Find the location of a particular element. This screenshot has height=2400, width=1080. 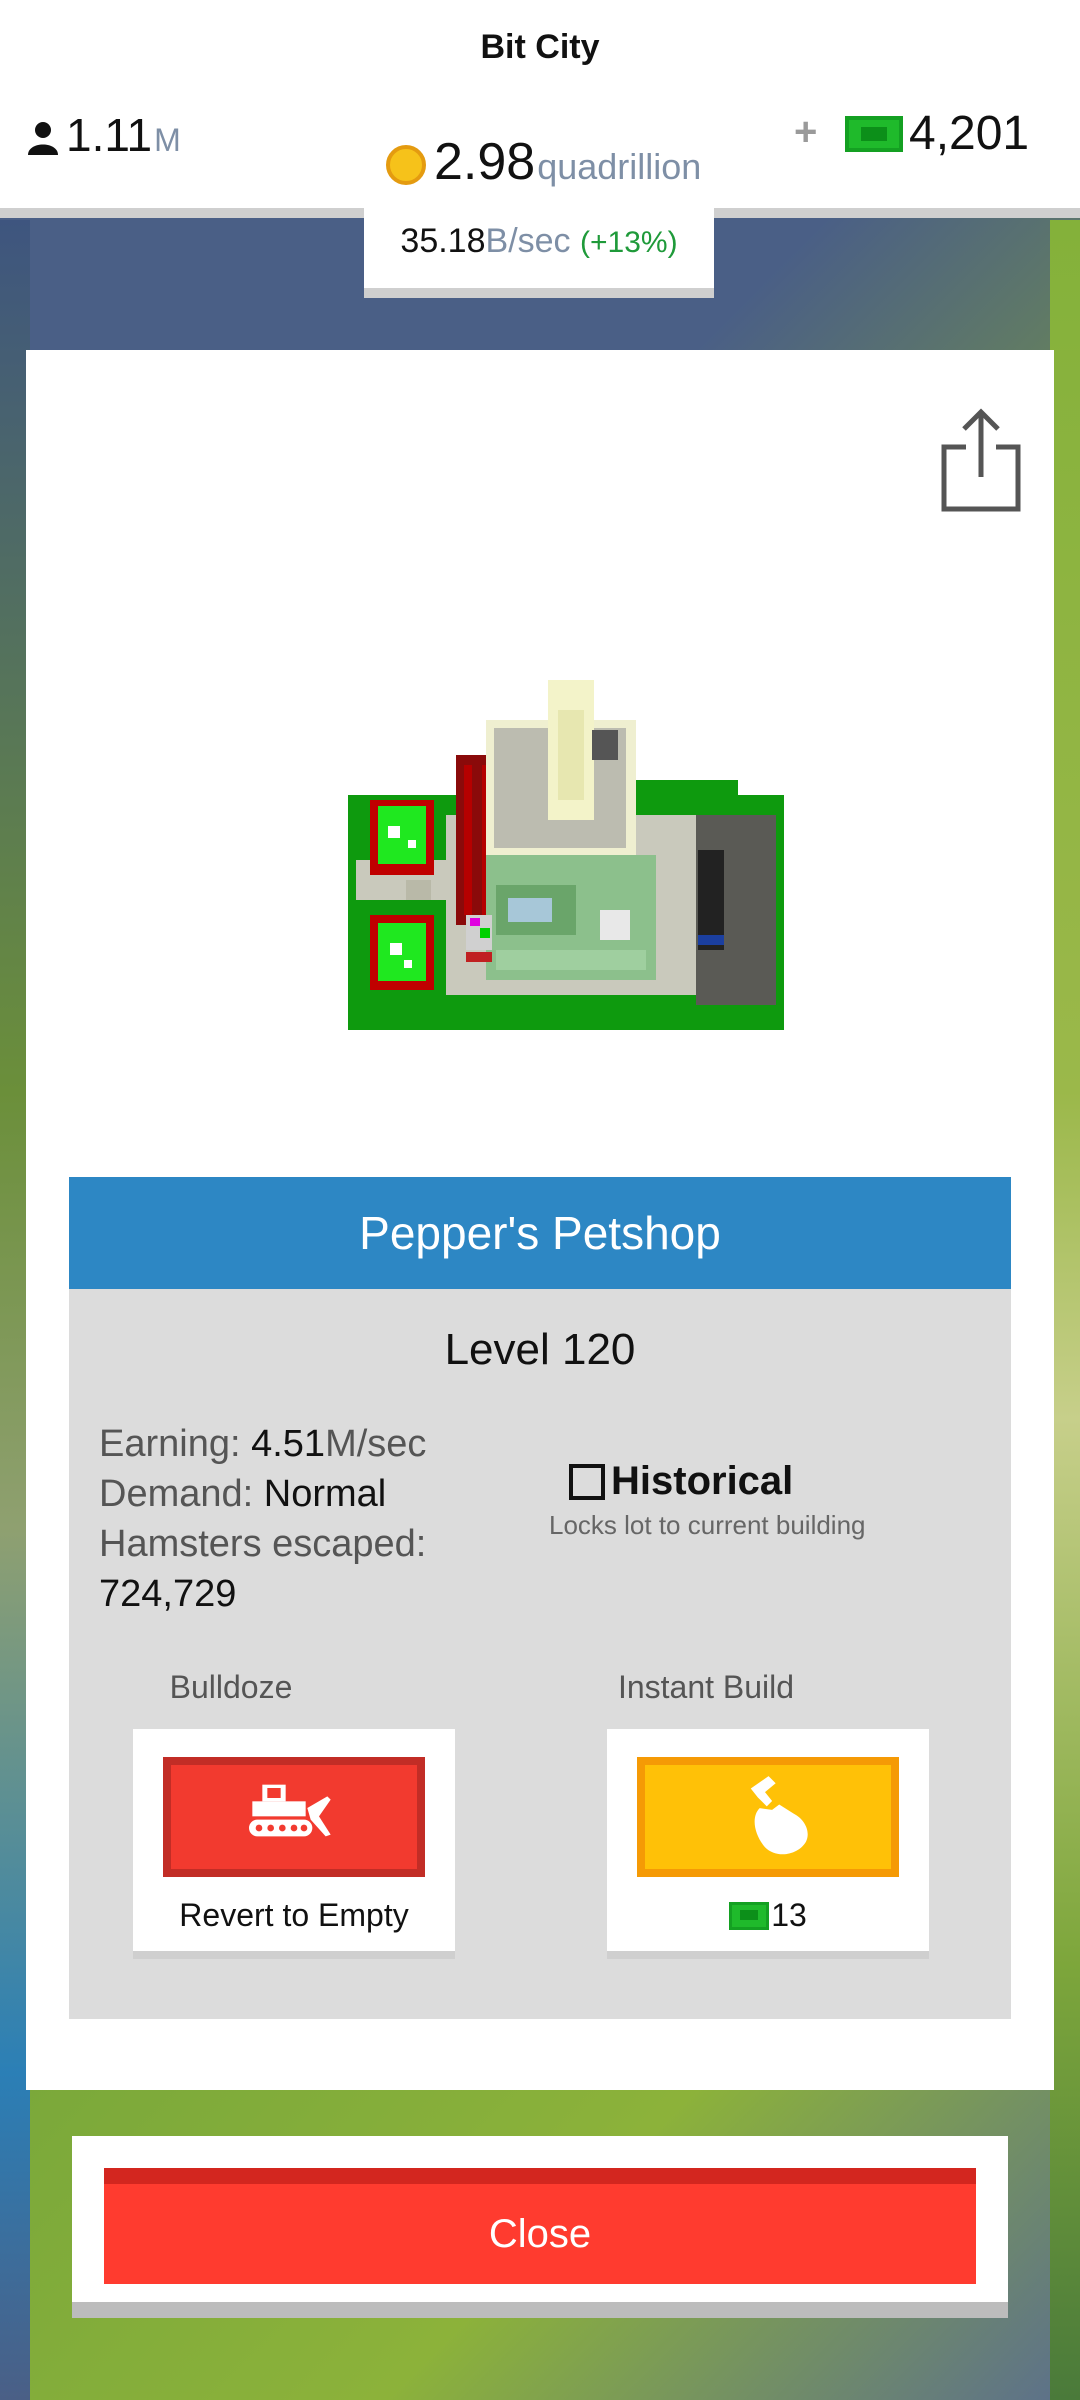

historical-toggle: Historical Locks lot to current building is located at coordinates (707, 1500).